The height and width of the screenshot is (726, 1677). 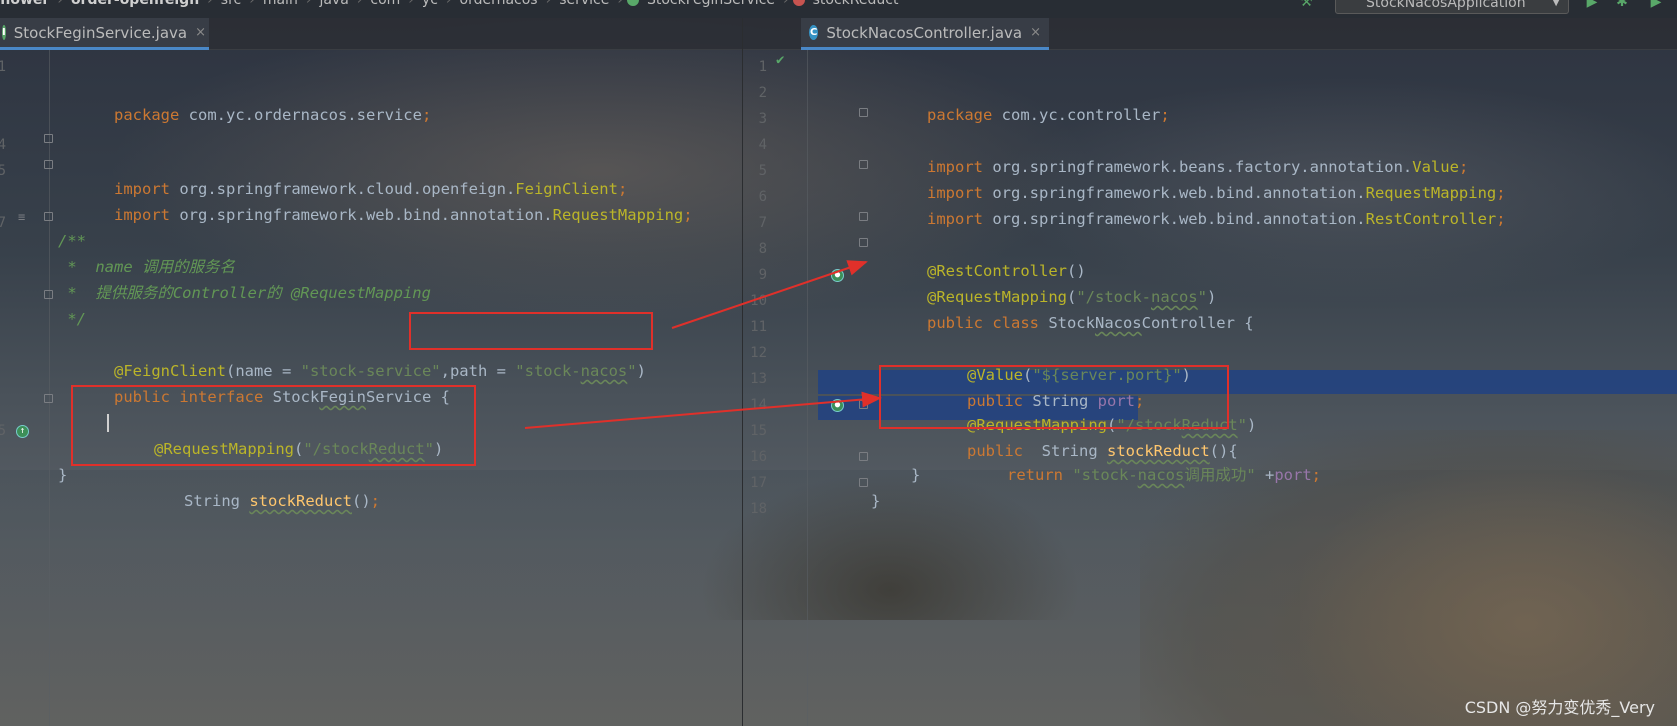 What do you see at coordinates (703, 344) in the screenshot?
I see `annotation-arrows` at bounding box center [703, 344].